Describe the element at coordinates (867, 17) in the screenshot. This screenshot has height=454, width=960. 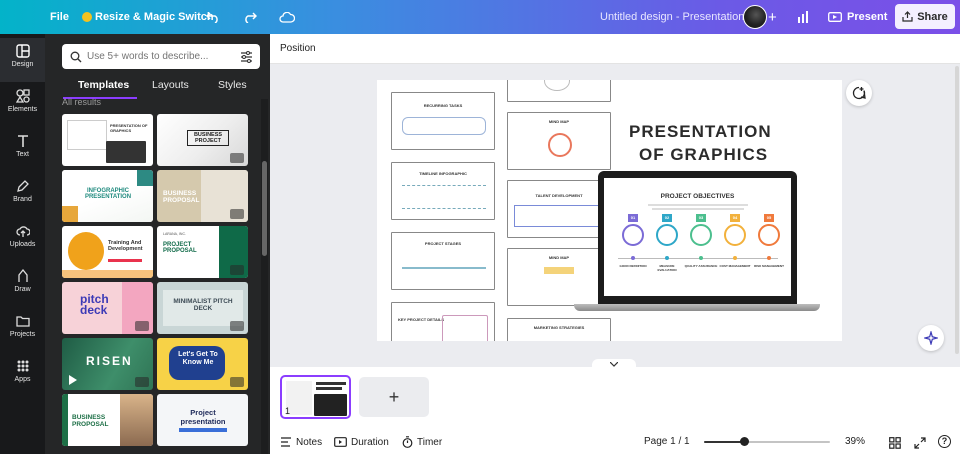
I see `present-label: Present` at that location.